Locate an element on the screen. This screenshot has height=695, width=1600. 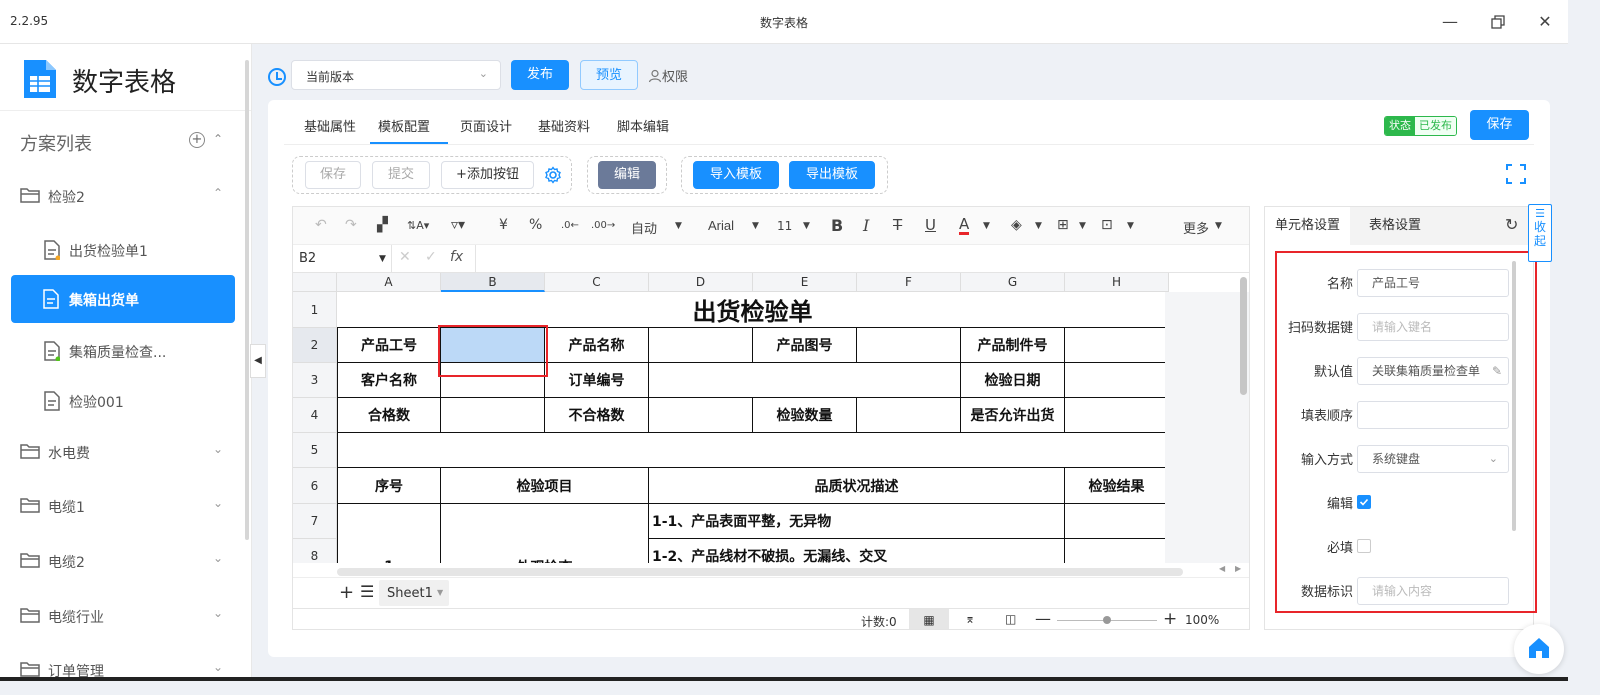
gear-icon is located at coordinates (553, 175).